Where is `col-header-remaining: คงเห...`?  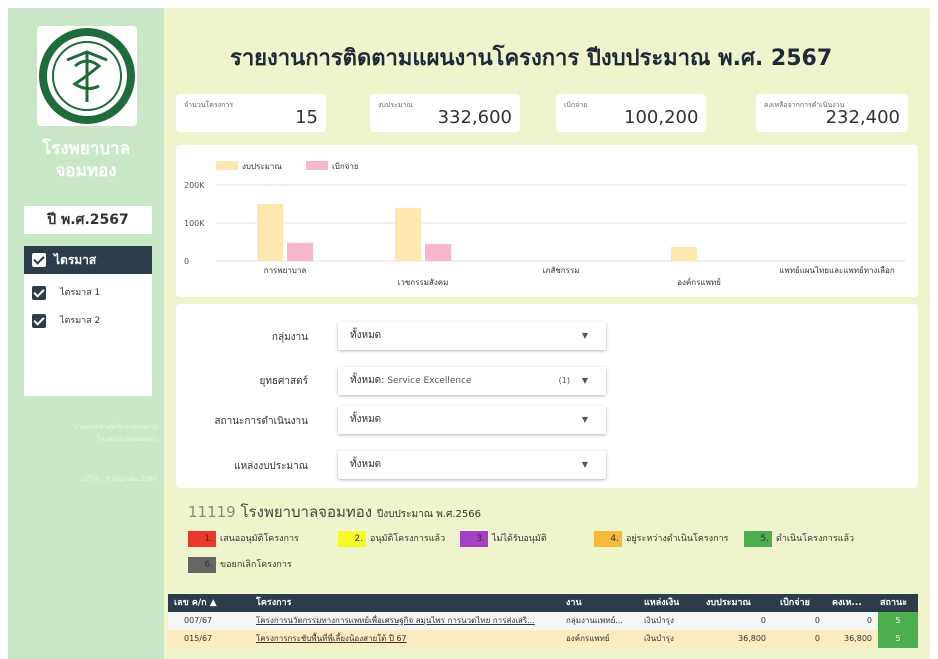
col-header-remaining: คงเห... is located at coordinates (847, 603).